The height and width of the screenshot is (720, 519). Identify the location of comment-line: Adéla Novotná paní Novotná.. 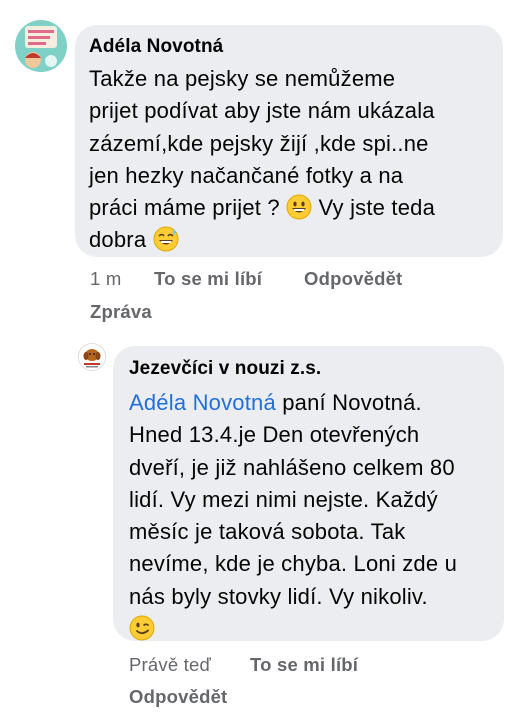
(316, 403).